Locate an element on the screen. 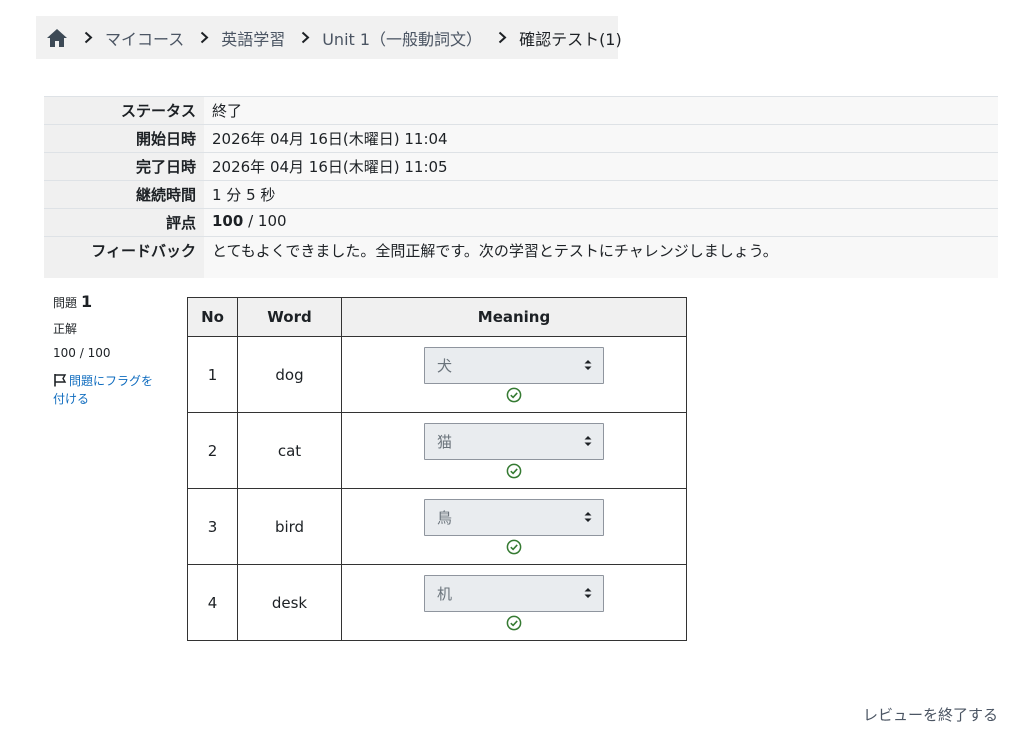 Image resolution: width=1018 pixels, height=743 pixels. status-value: 終了 is located at coordinates (601, 110).